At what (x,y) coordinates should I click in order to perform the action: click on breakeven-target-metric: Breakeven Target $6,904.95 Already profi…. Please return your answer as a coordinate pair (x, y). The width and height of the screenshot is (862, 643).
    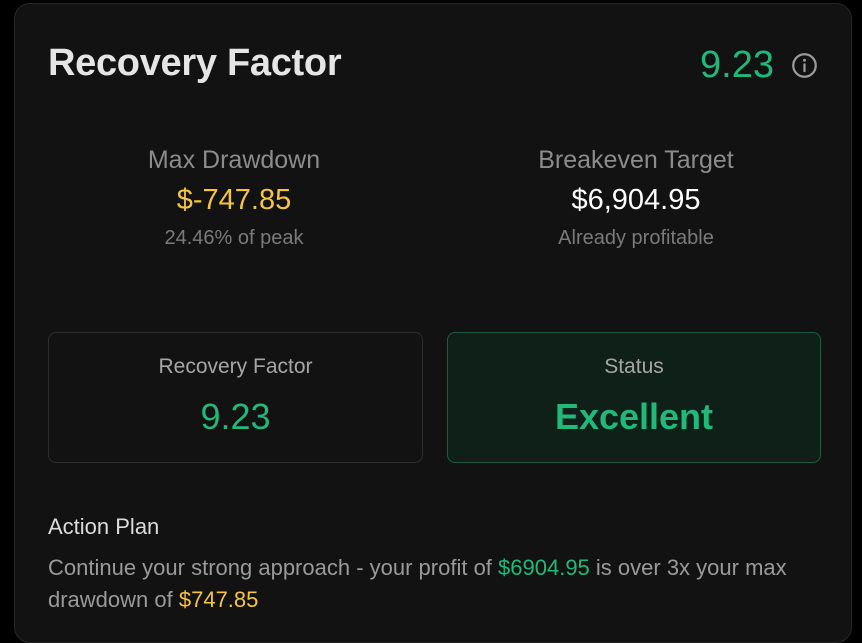
    Looking at the image, I should click on (636, 198).